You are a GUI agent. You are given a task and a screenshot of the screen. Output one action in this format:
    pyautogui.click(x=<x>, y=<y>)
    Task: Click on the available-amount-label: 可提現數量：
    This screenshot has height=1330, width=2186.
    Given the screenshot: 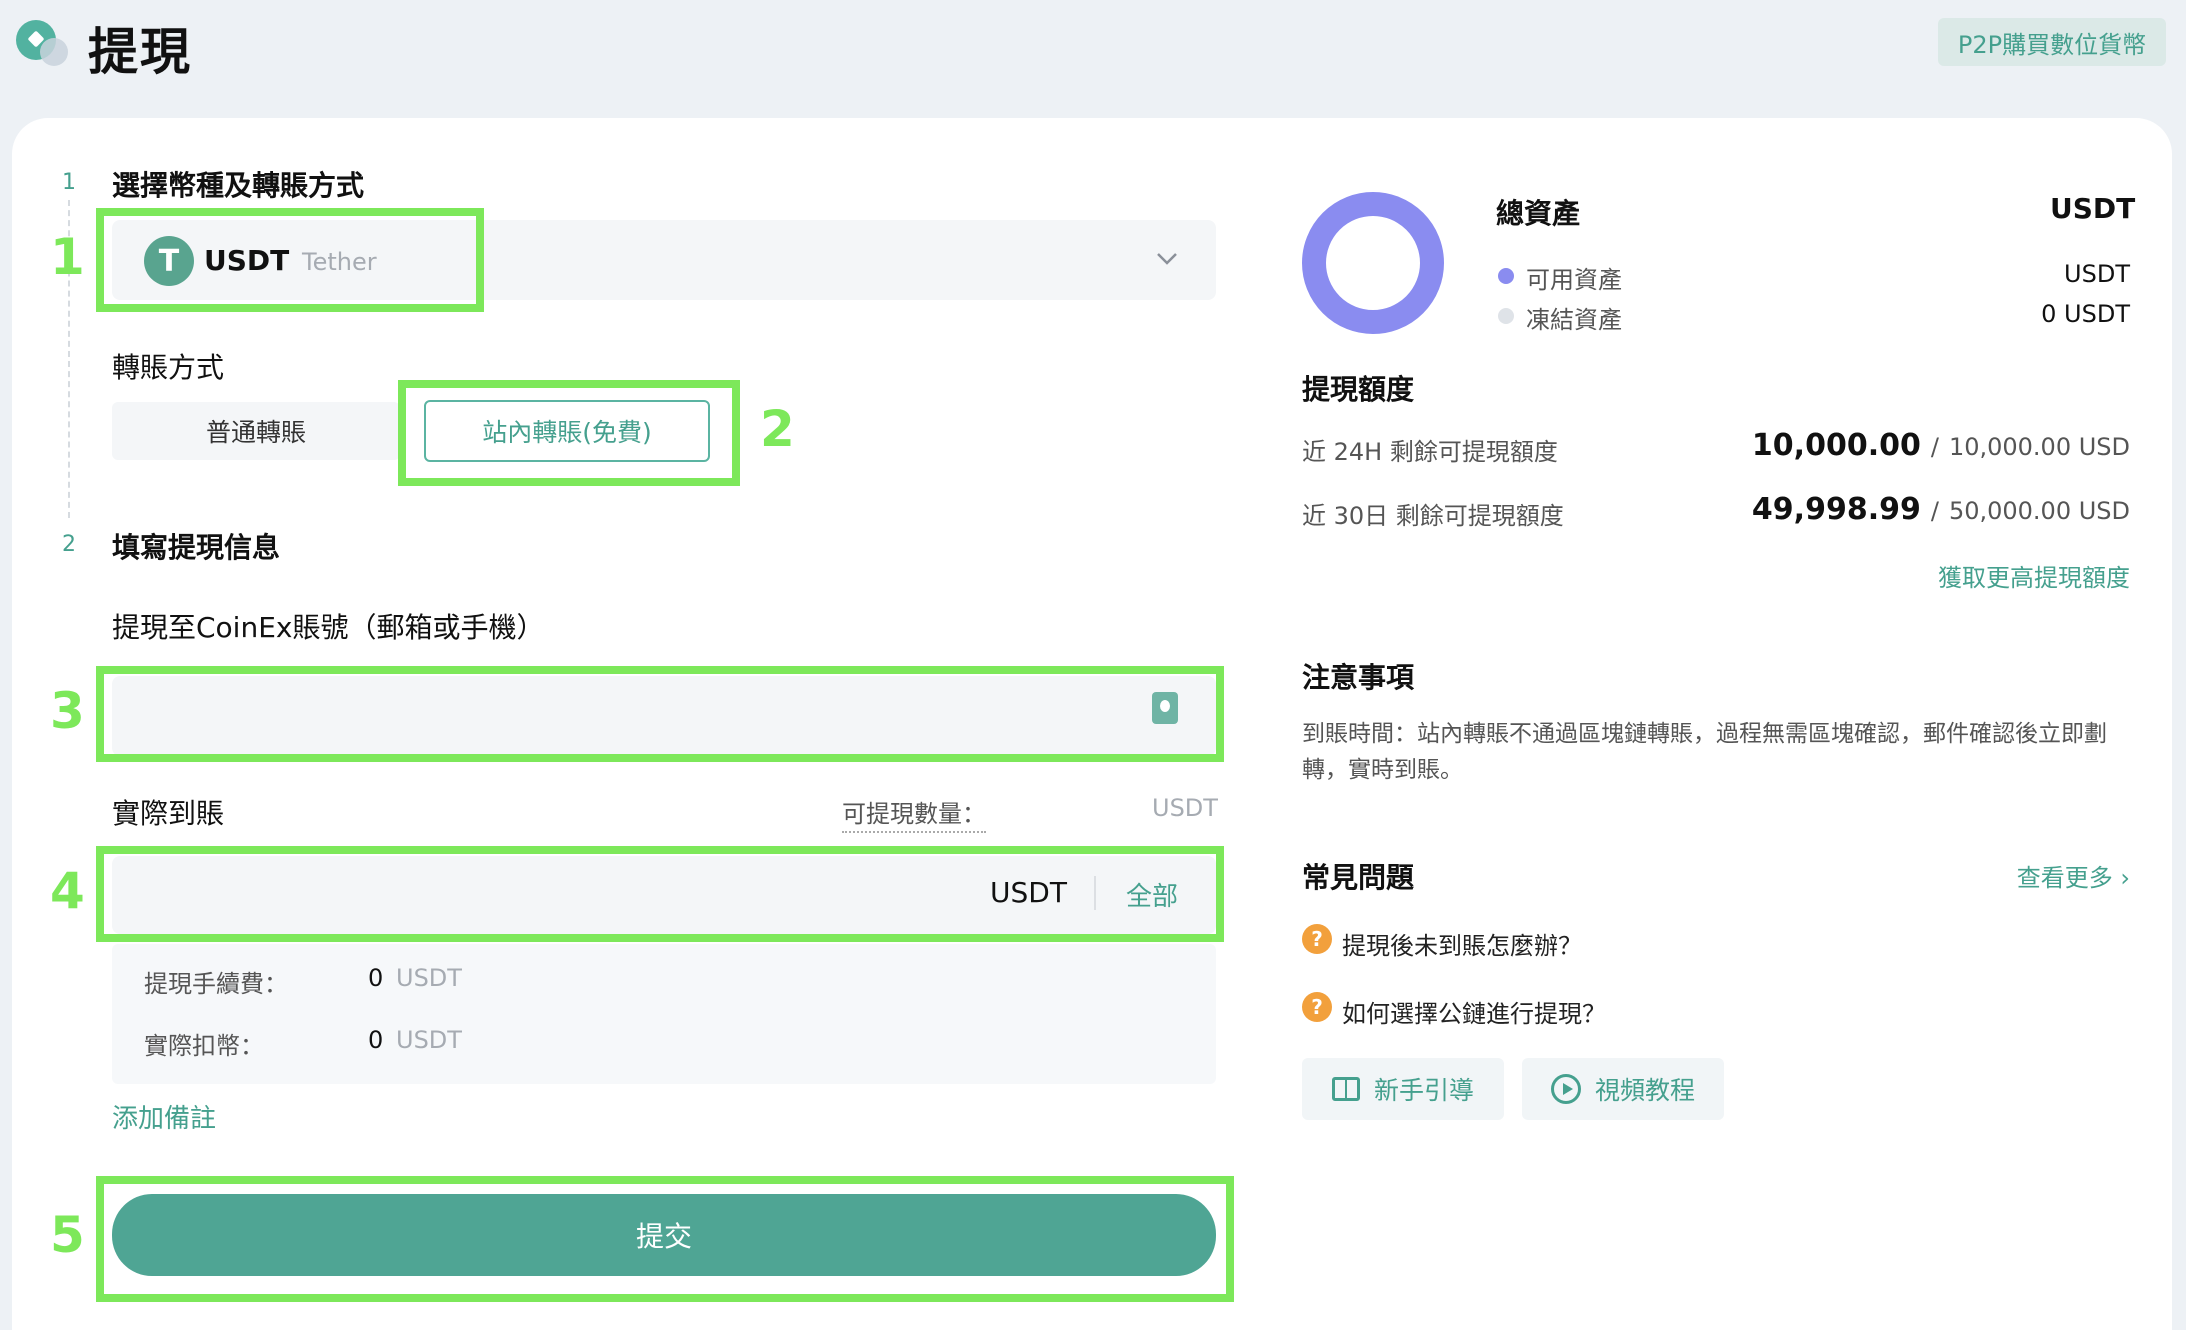 What is the action you would take?
    pyautogui.click(x=914, y=813)
    